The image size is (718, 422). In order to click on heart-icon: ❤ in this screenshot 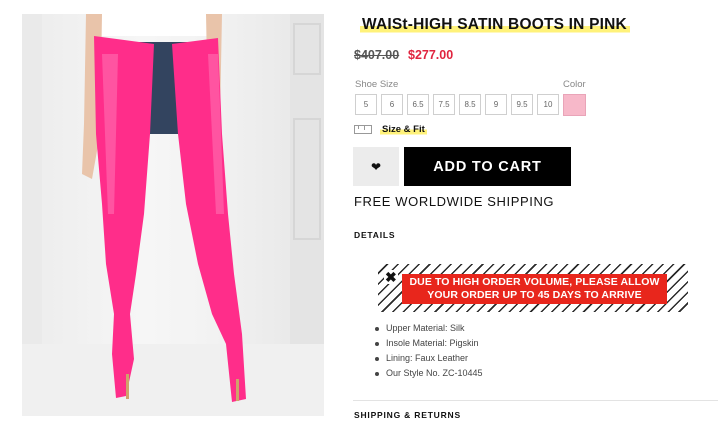, I will do `click(376, 166)`.